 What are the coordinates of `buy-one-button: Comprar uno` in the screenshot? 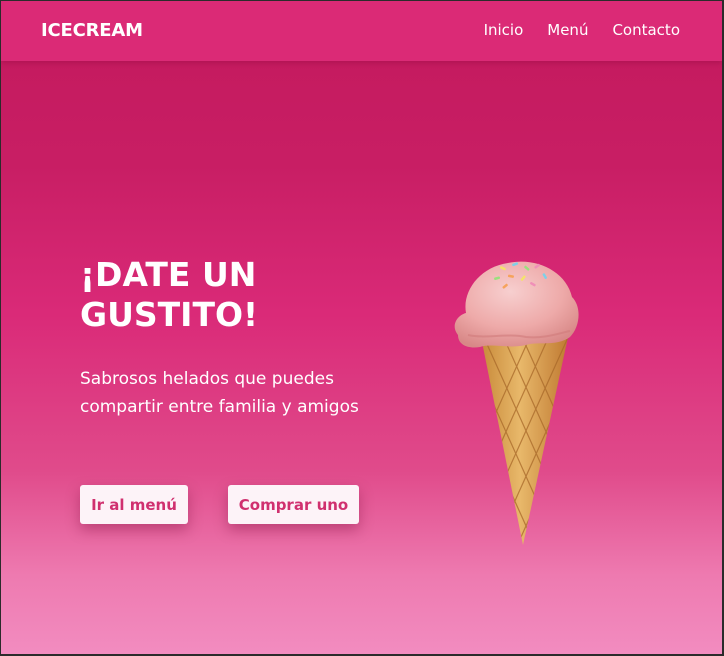 It's located at (293, 504).